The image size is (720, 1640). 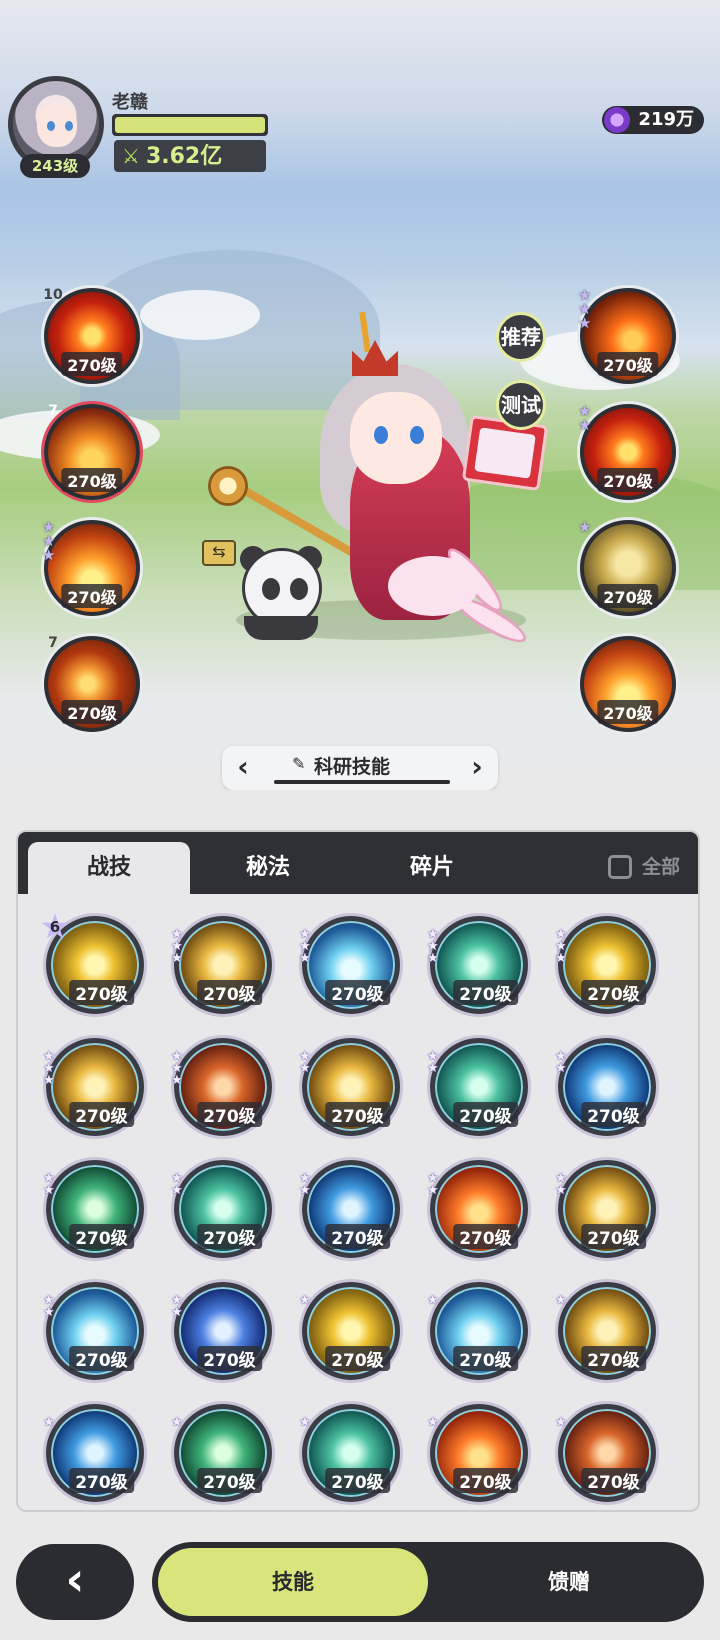 What do you see at coordinates (190, 125) in the screenshot?
I see `exp-bar-fill` at bounding box center [190, 125].